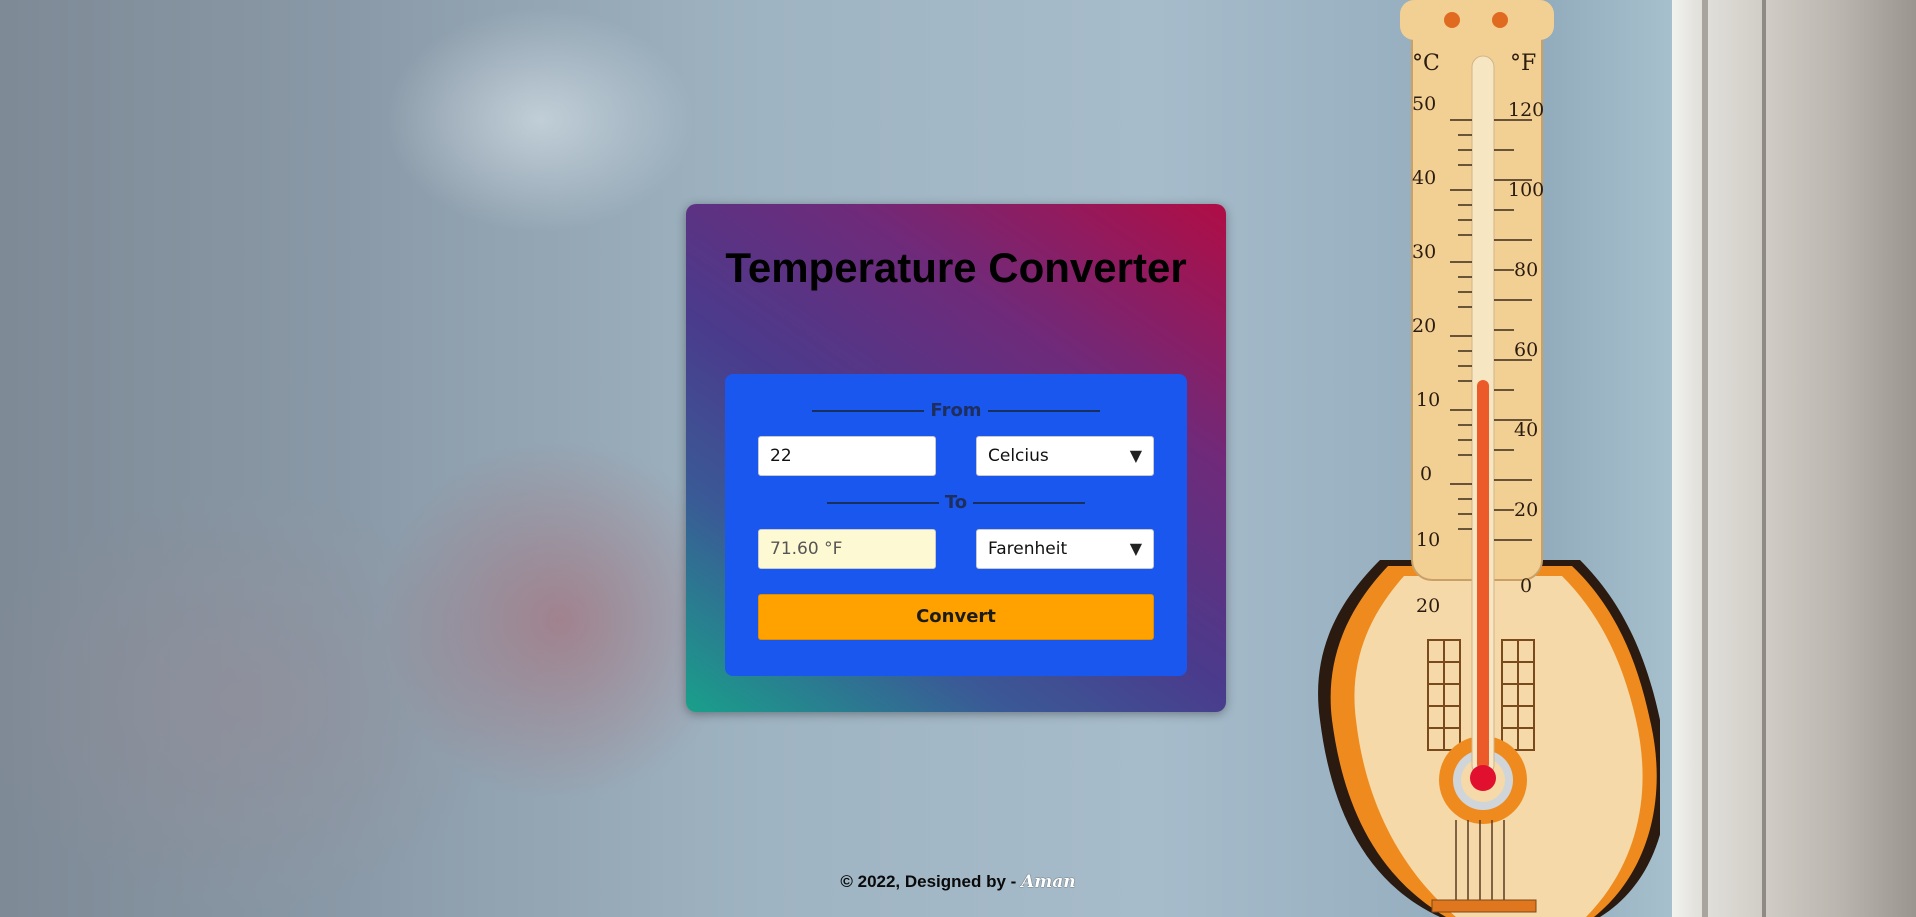  Describe the element at coordinates (1424, 178) in the screenshot. I see `celsius-tick: 40` at that location.